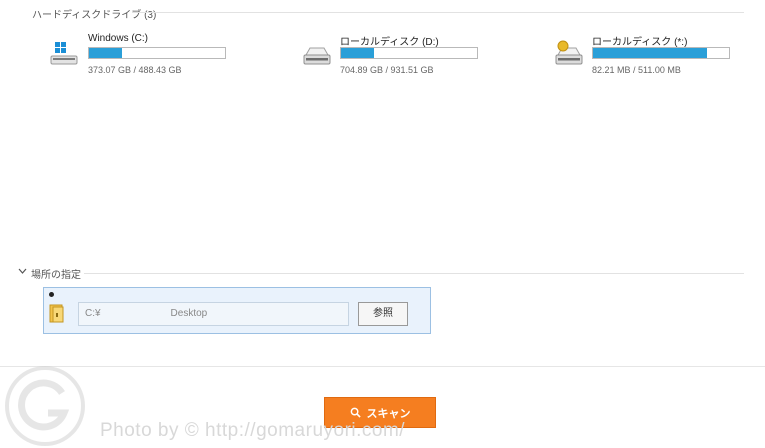 The image size is (765, 448). I want to click on hard-disk-section-title: ハードディスクドライブ (3), so click(94, 15).